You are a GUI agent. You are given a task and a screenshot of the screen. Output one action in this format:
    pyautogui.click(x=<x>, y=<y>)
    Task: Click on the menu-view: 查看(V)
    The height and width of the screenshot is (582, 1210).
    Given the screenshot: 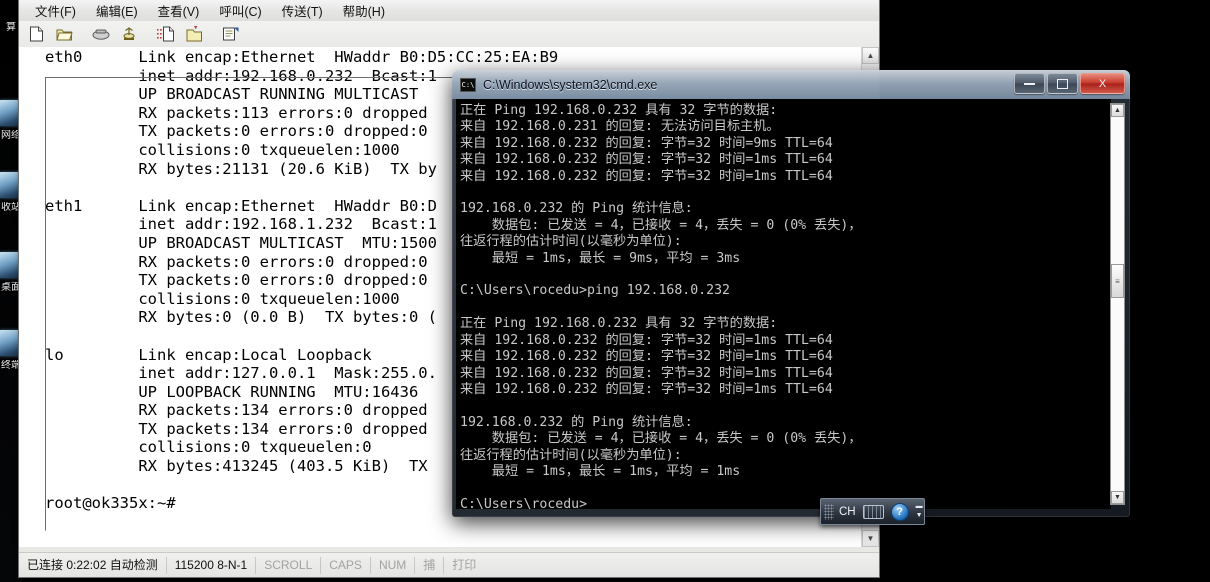 What is the action you would take?
    pyautogui.click(x=179, y=11)
    